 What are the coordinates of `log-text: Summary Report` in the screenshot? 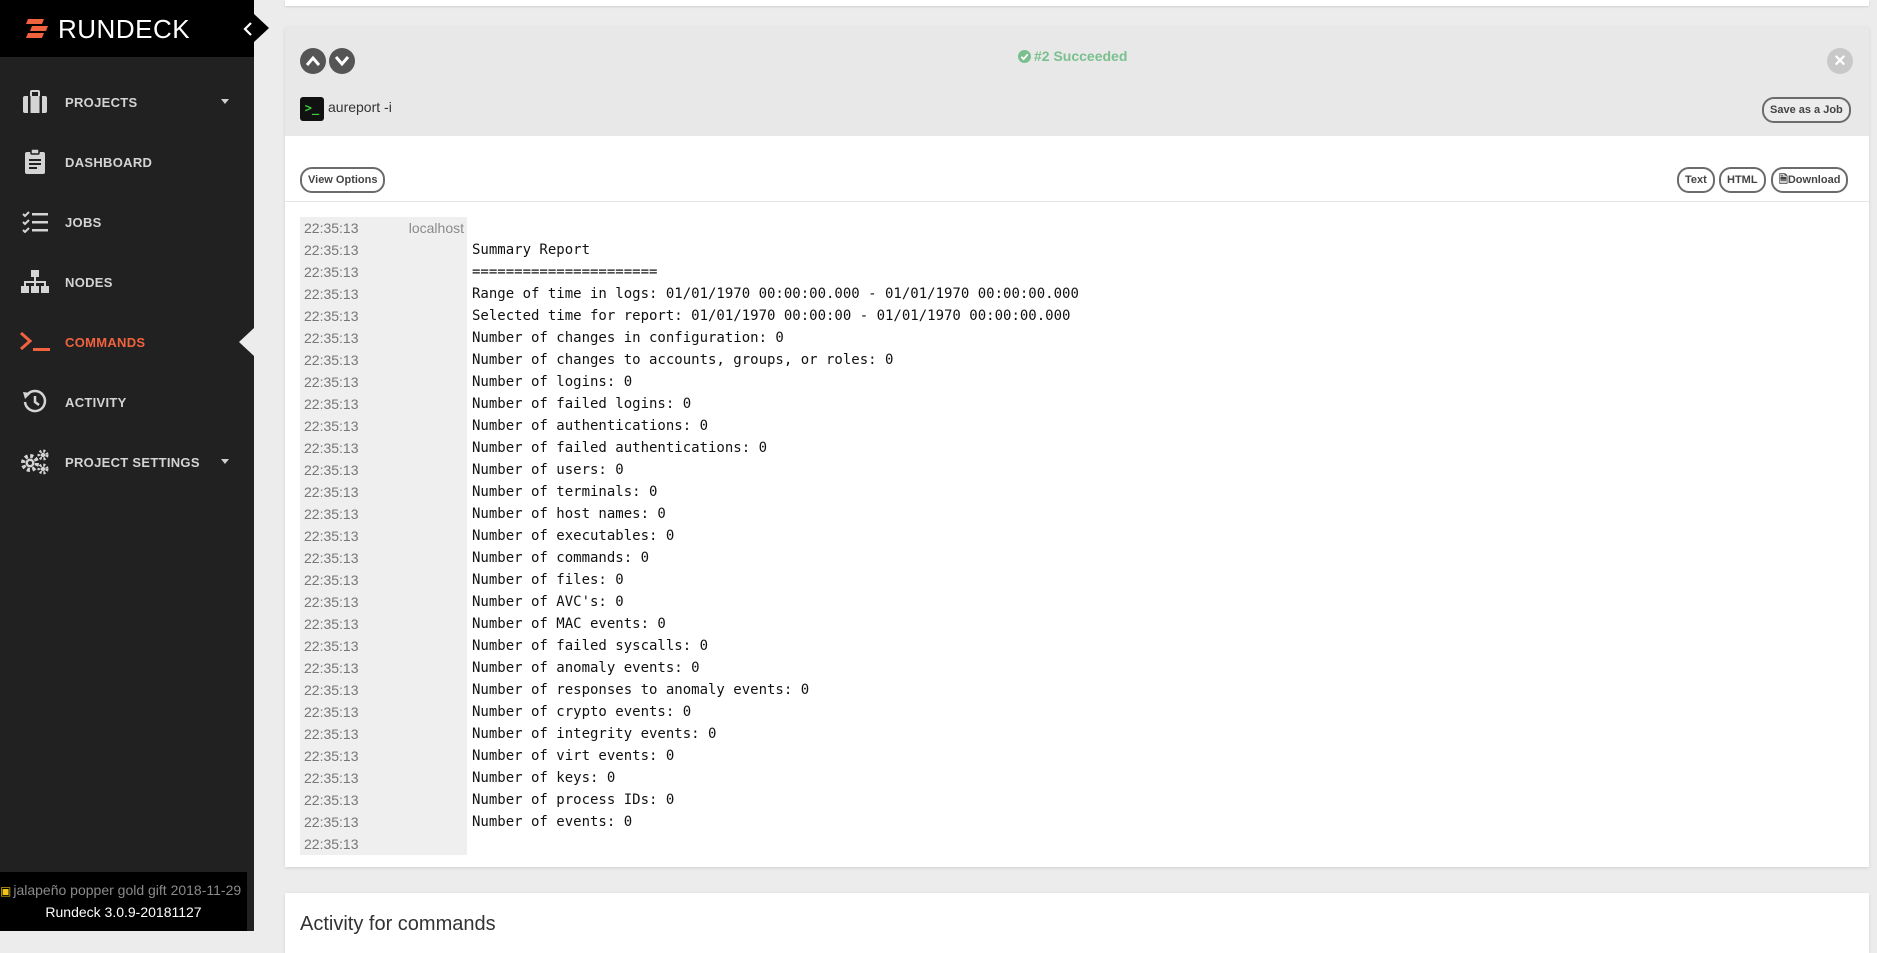 It's located at (531, 250).